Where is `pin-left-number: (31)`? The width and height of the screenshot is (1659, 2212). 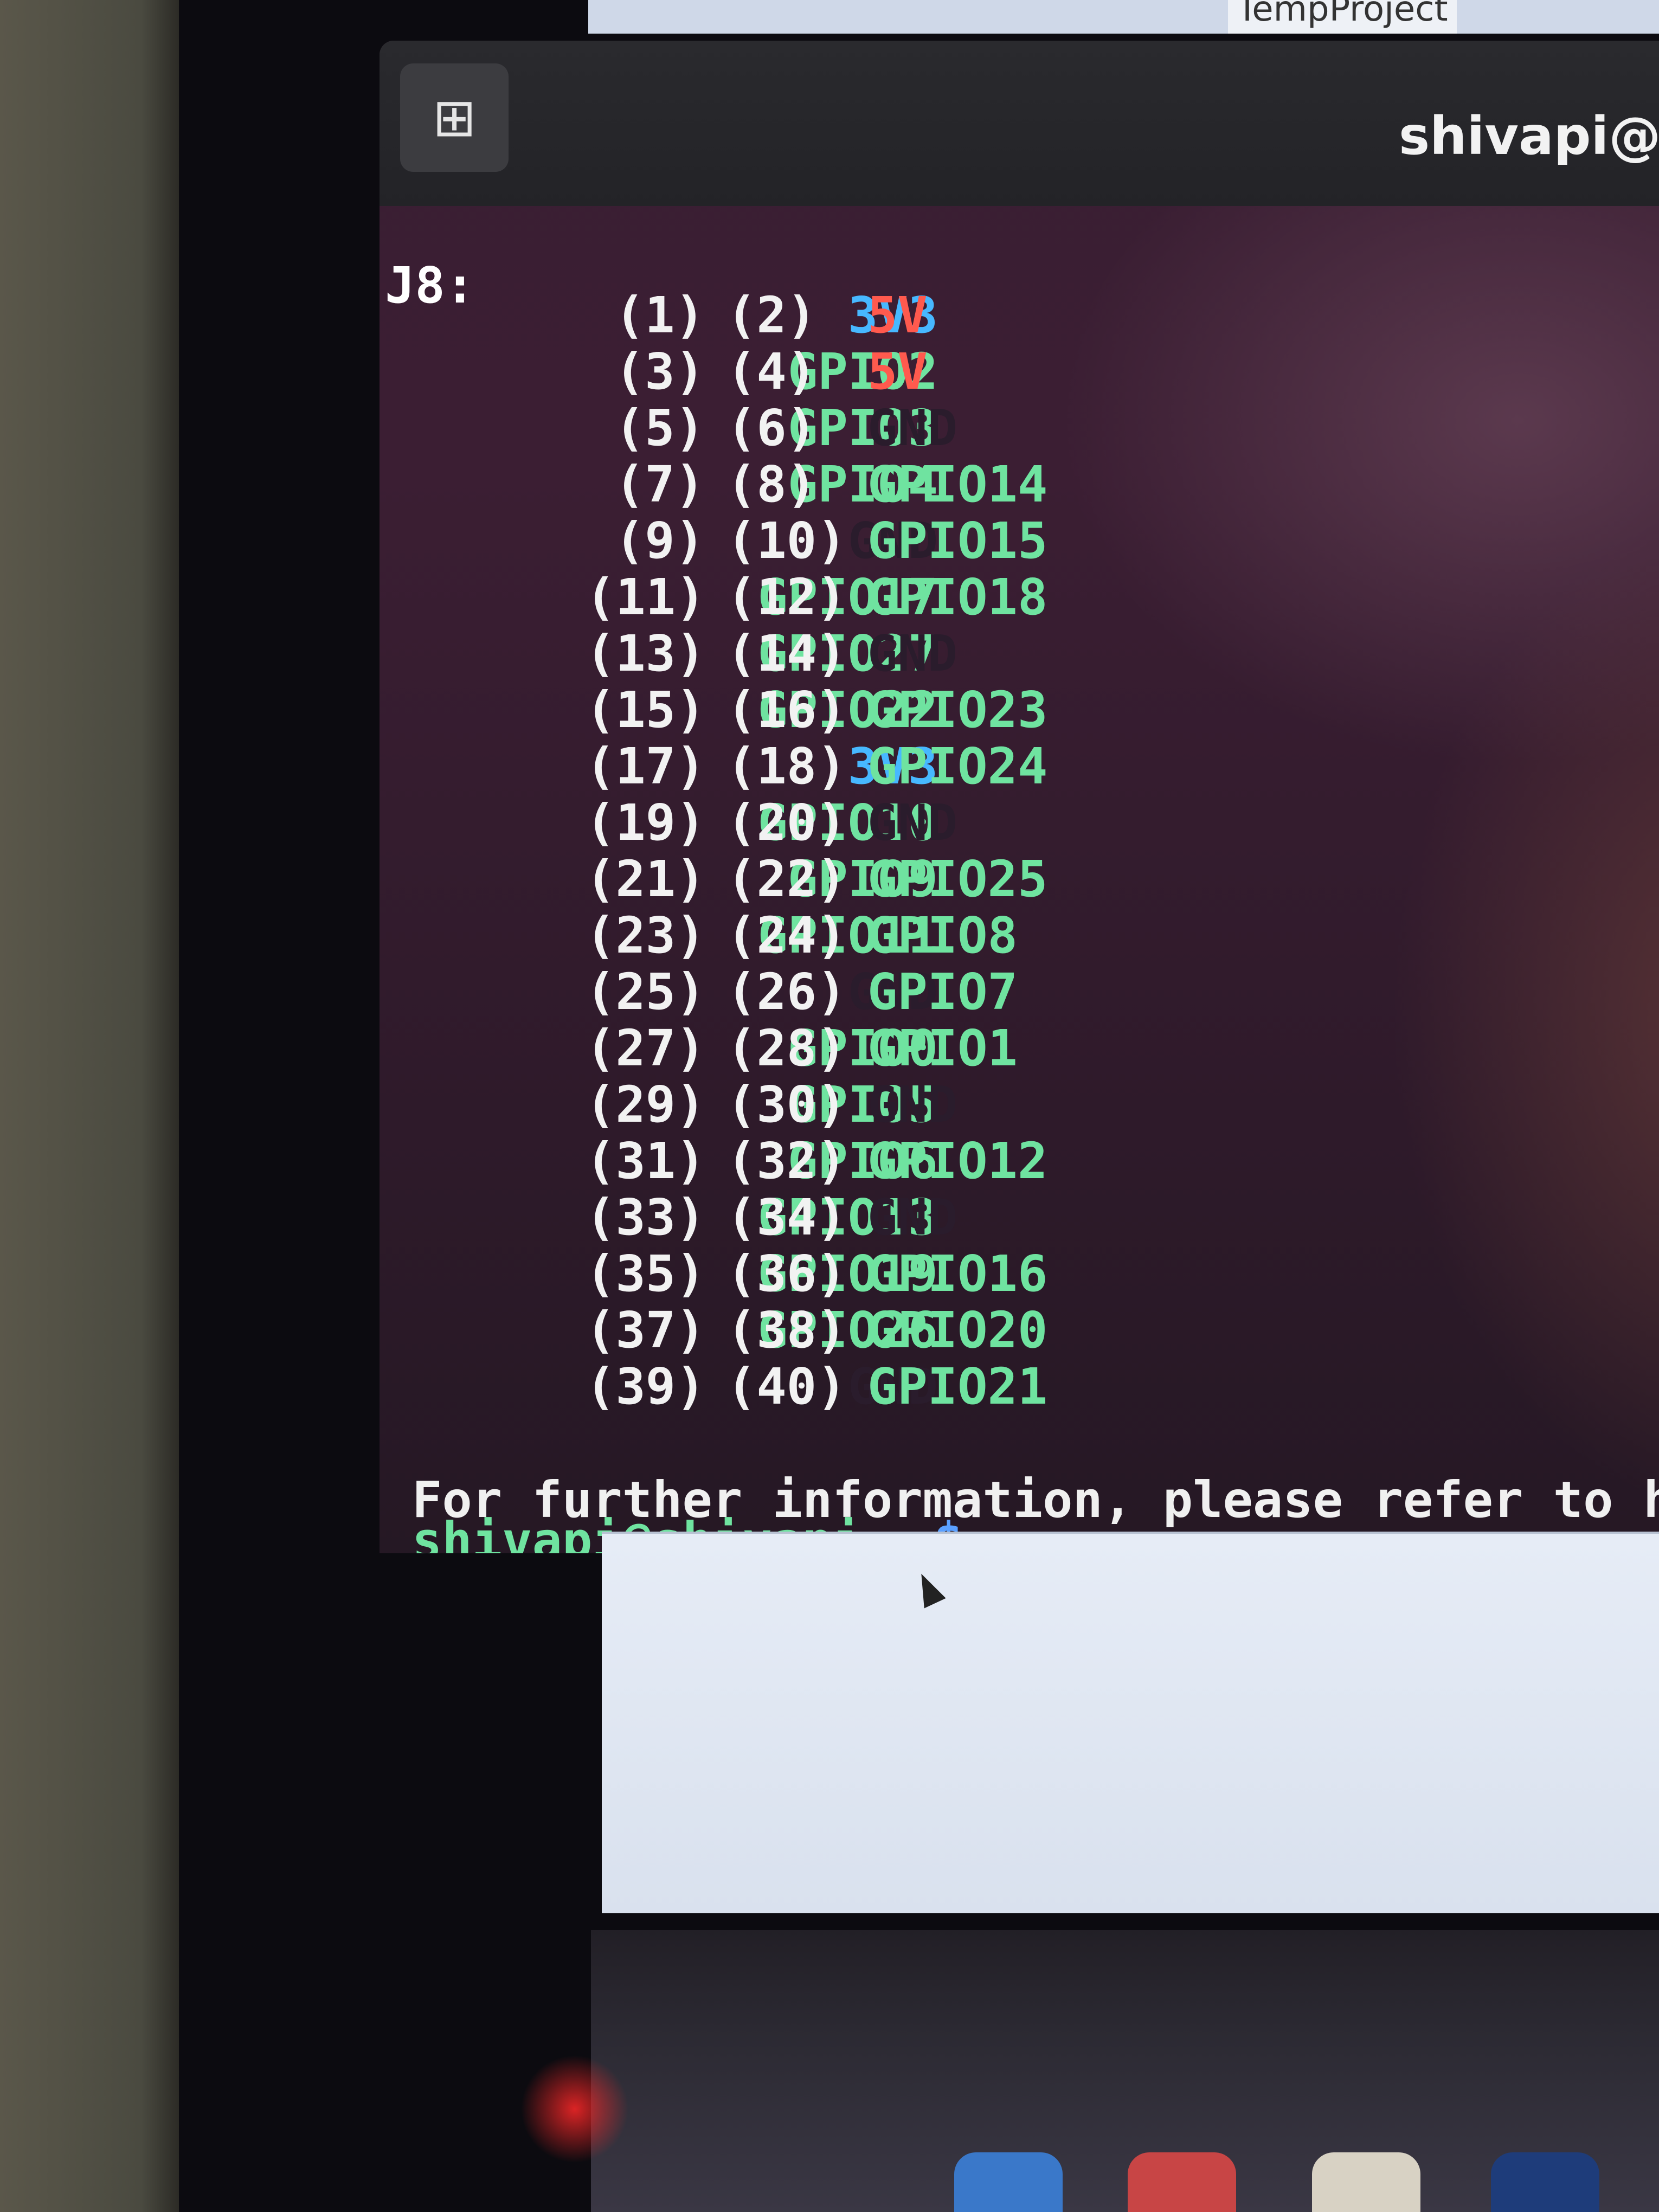 pin-left-number: (31) is located at coordinates (646, 1161).